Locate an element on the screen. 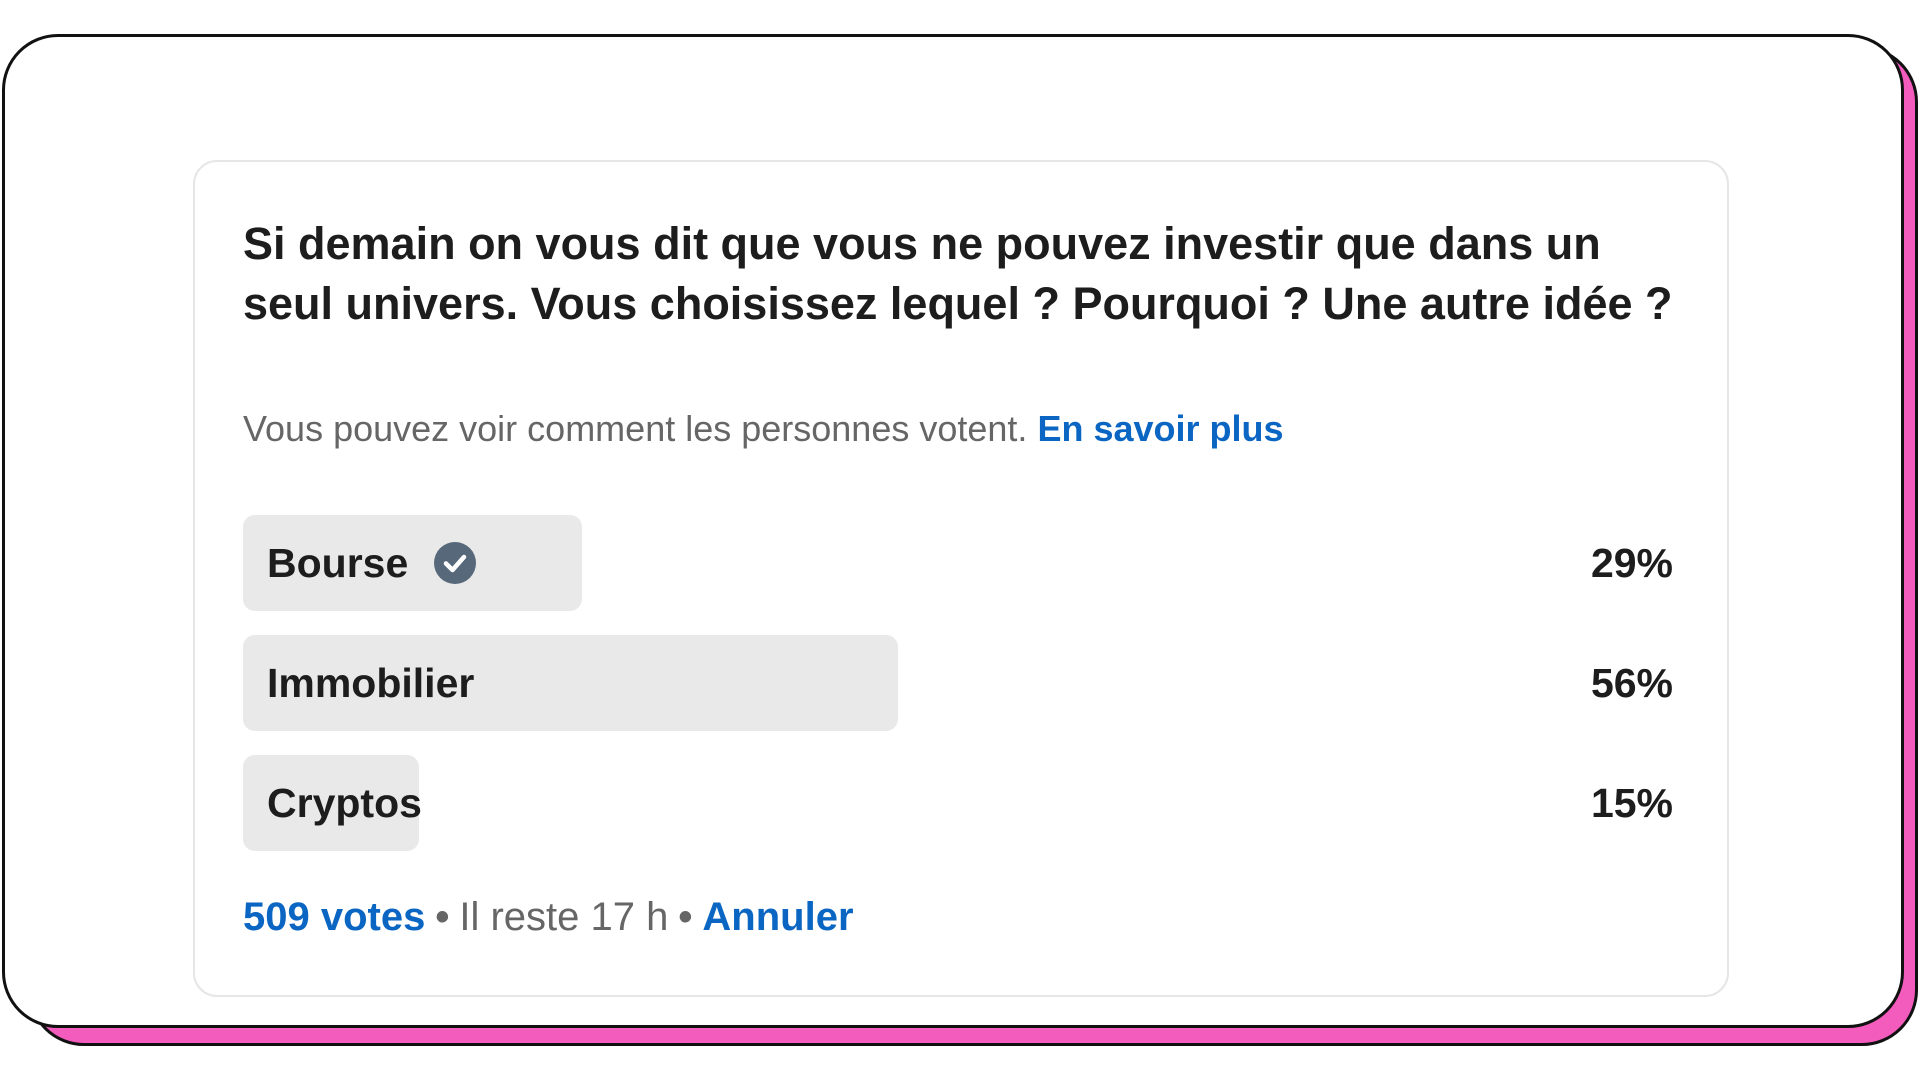 The height and width of the screenshot is (1080, 1920). check-circle-icon is located at coordinates (455, 563).